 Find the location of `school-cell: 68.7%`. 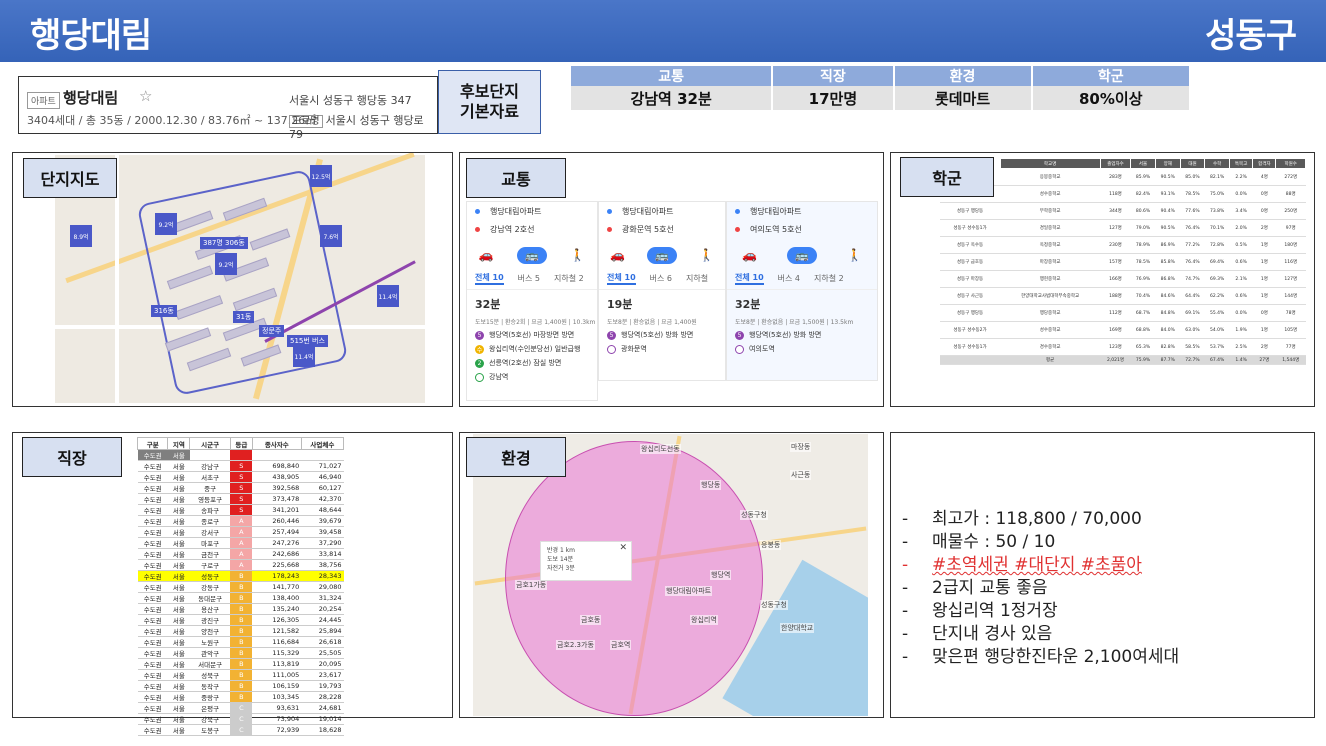

school-cell: 68.7% is located at coordinates (1143, 313).